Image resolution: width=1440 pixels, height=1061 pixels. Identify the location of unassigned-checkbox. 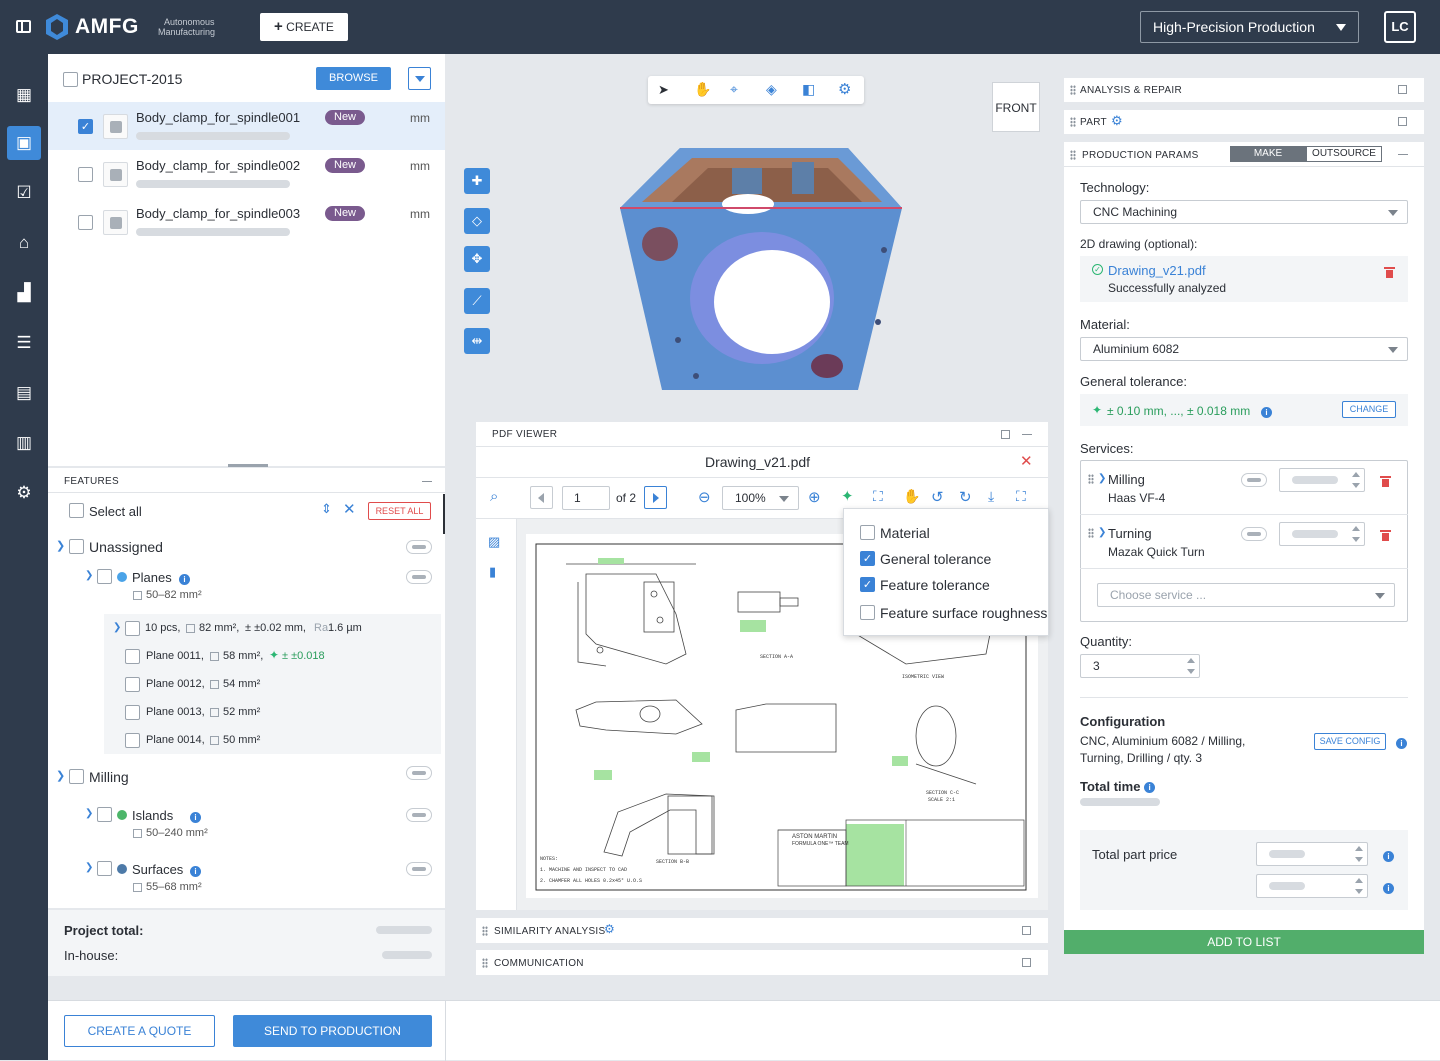
(76, 546).